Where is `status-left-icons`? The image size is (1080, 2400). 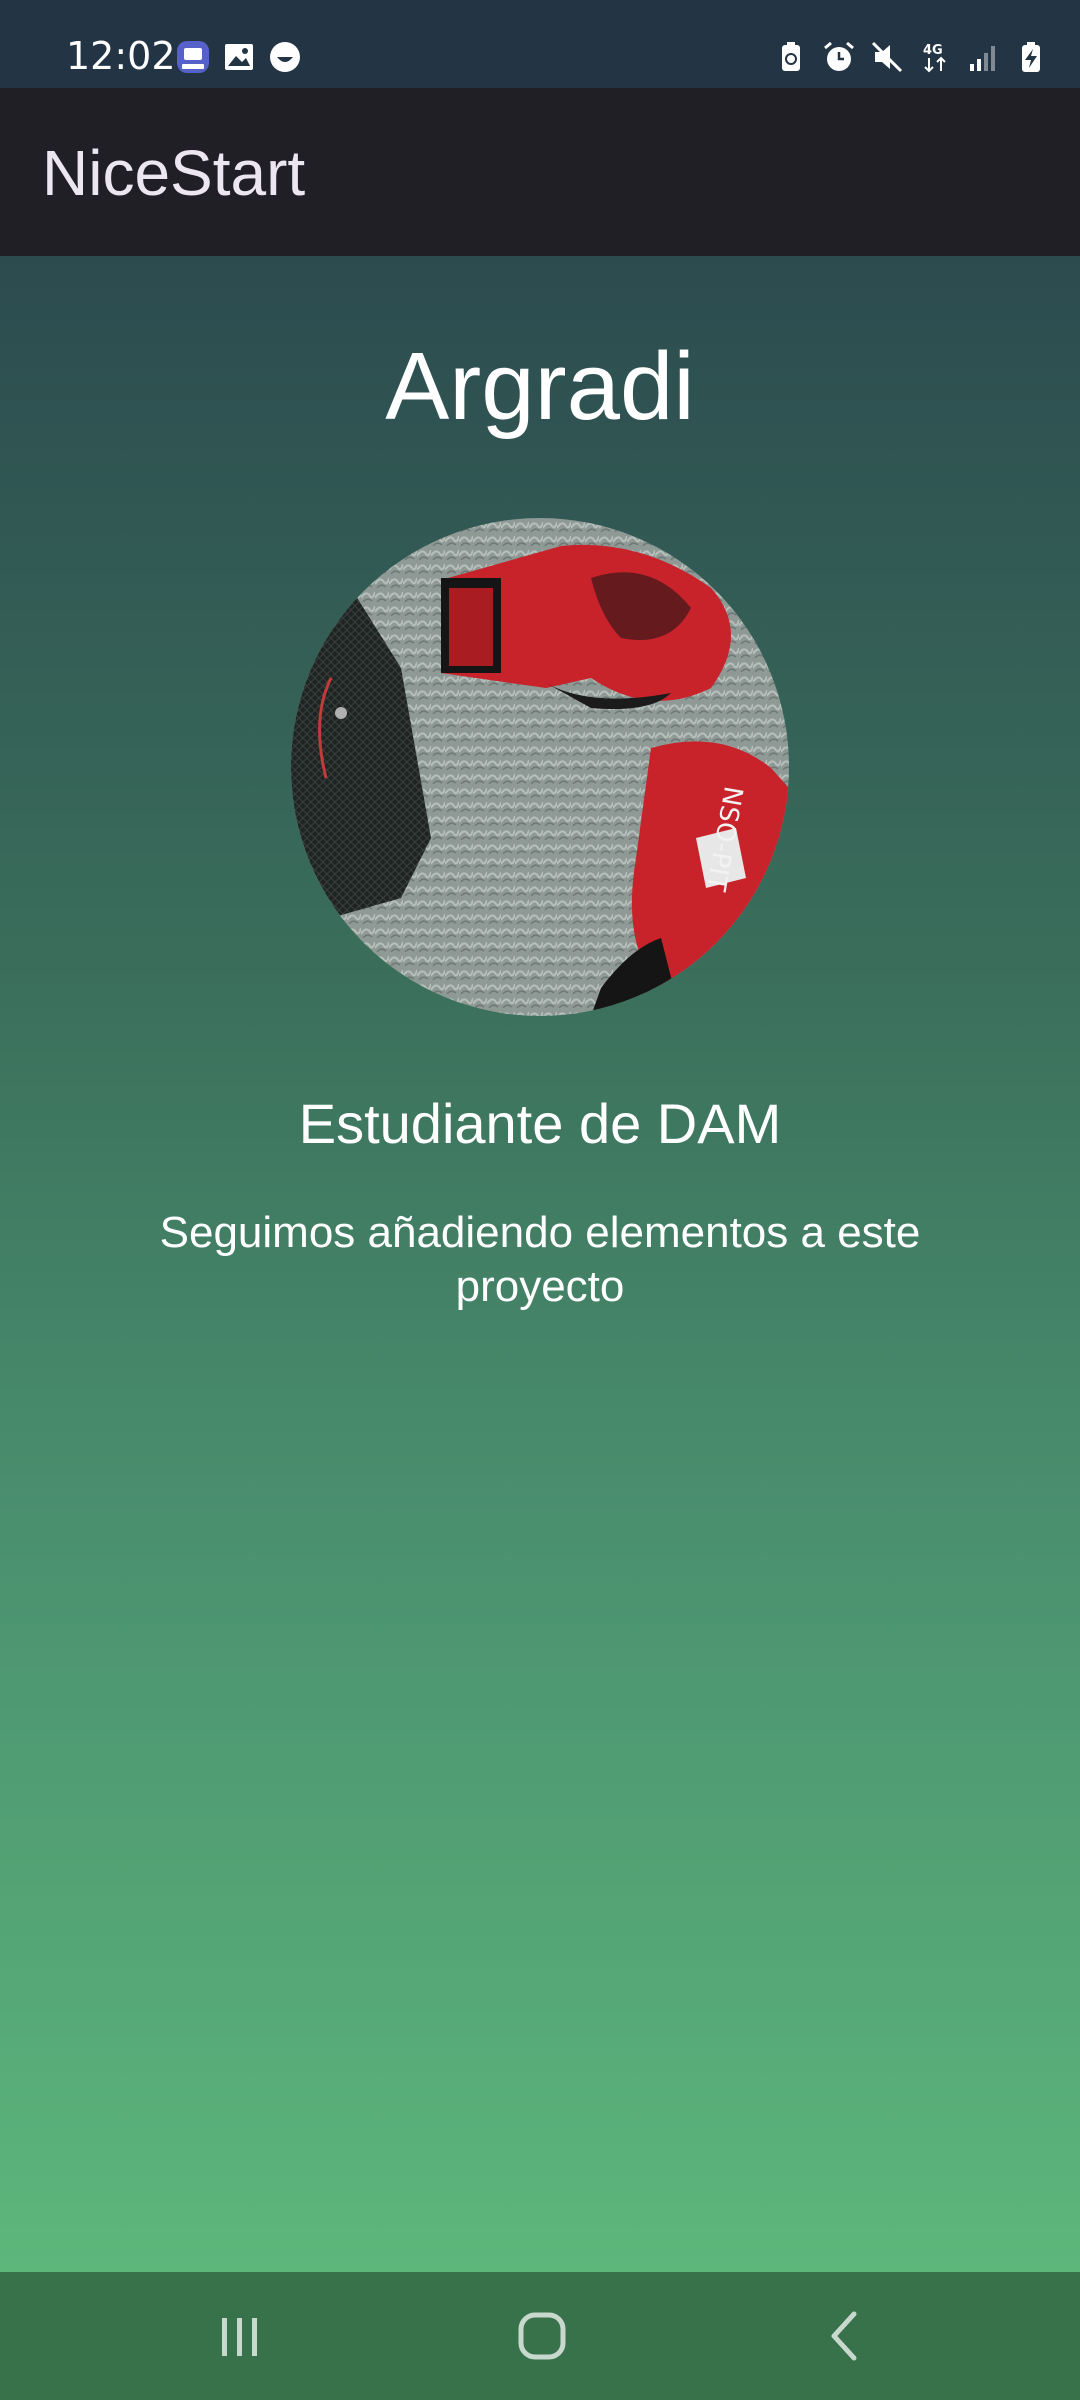 status-left-icons is located at coordinates (239, 57).